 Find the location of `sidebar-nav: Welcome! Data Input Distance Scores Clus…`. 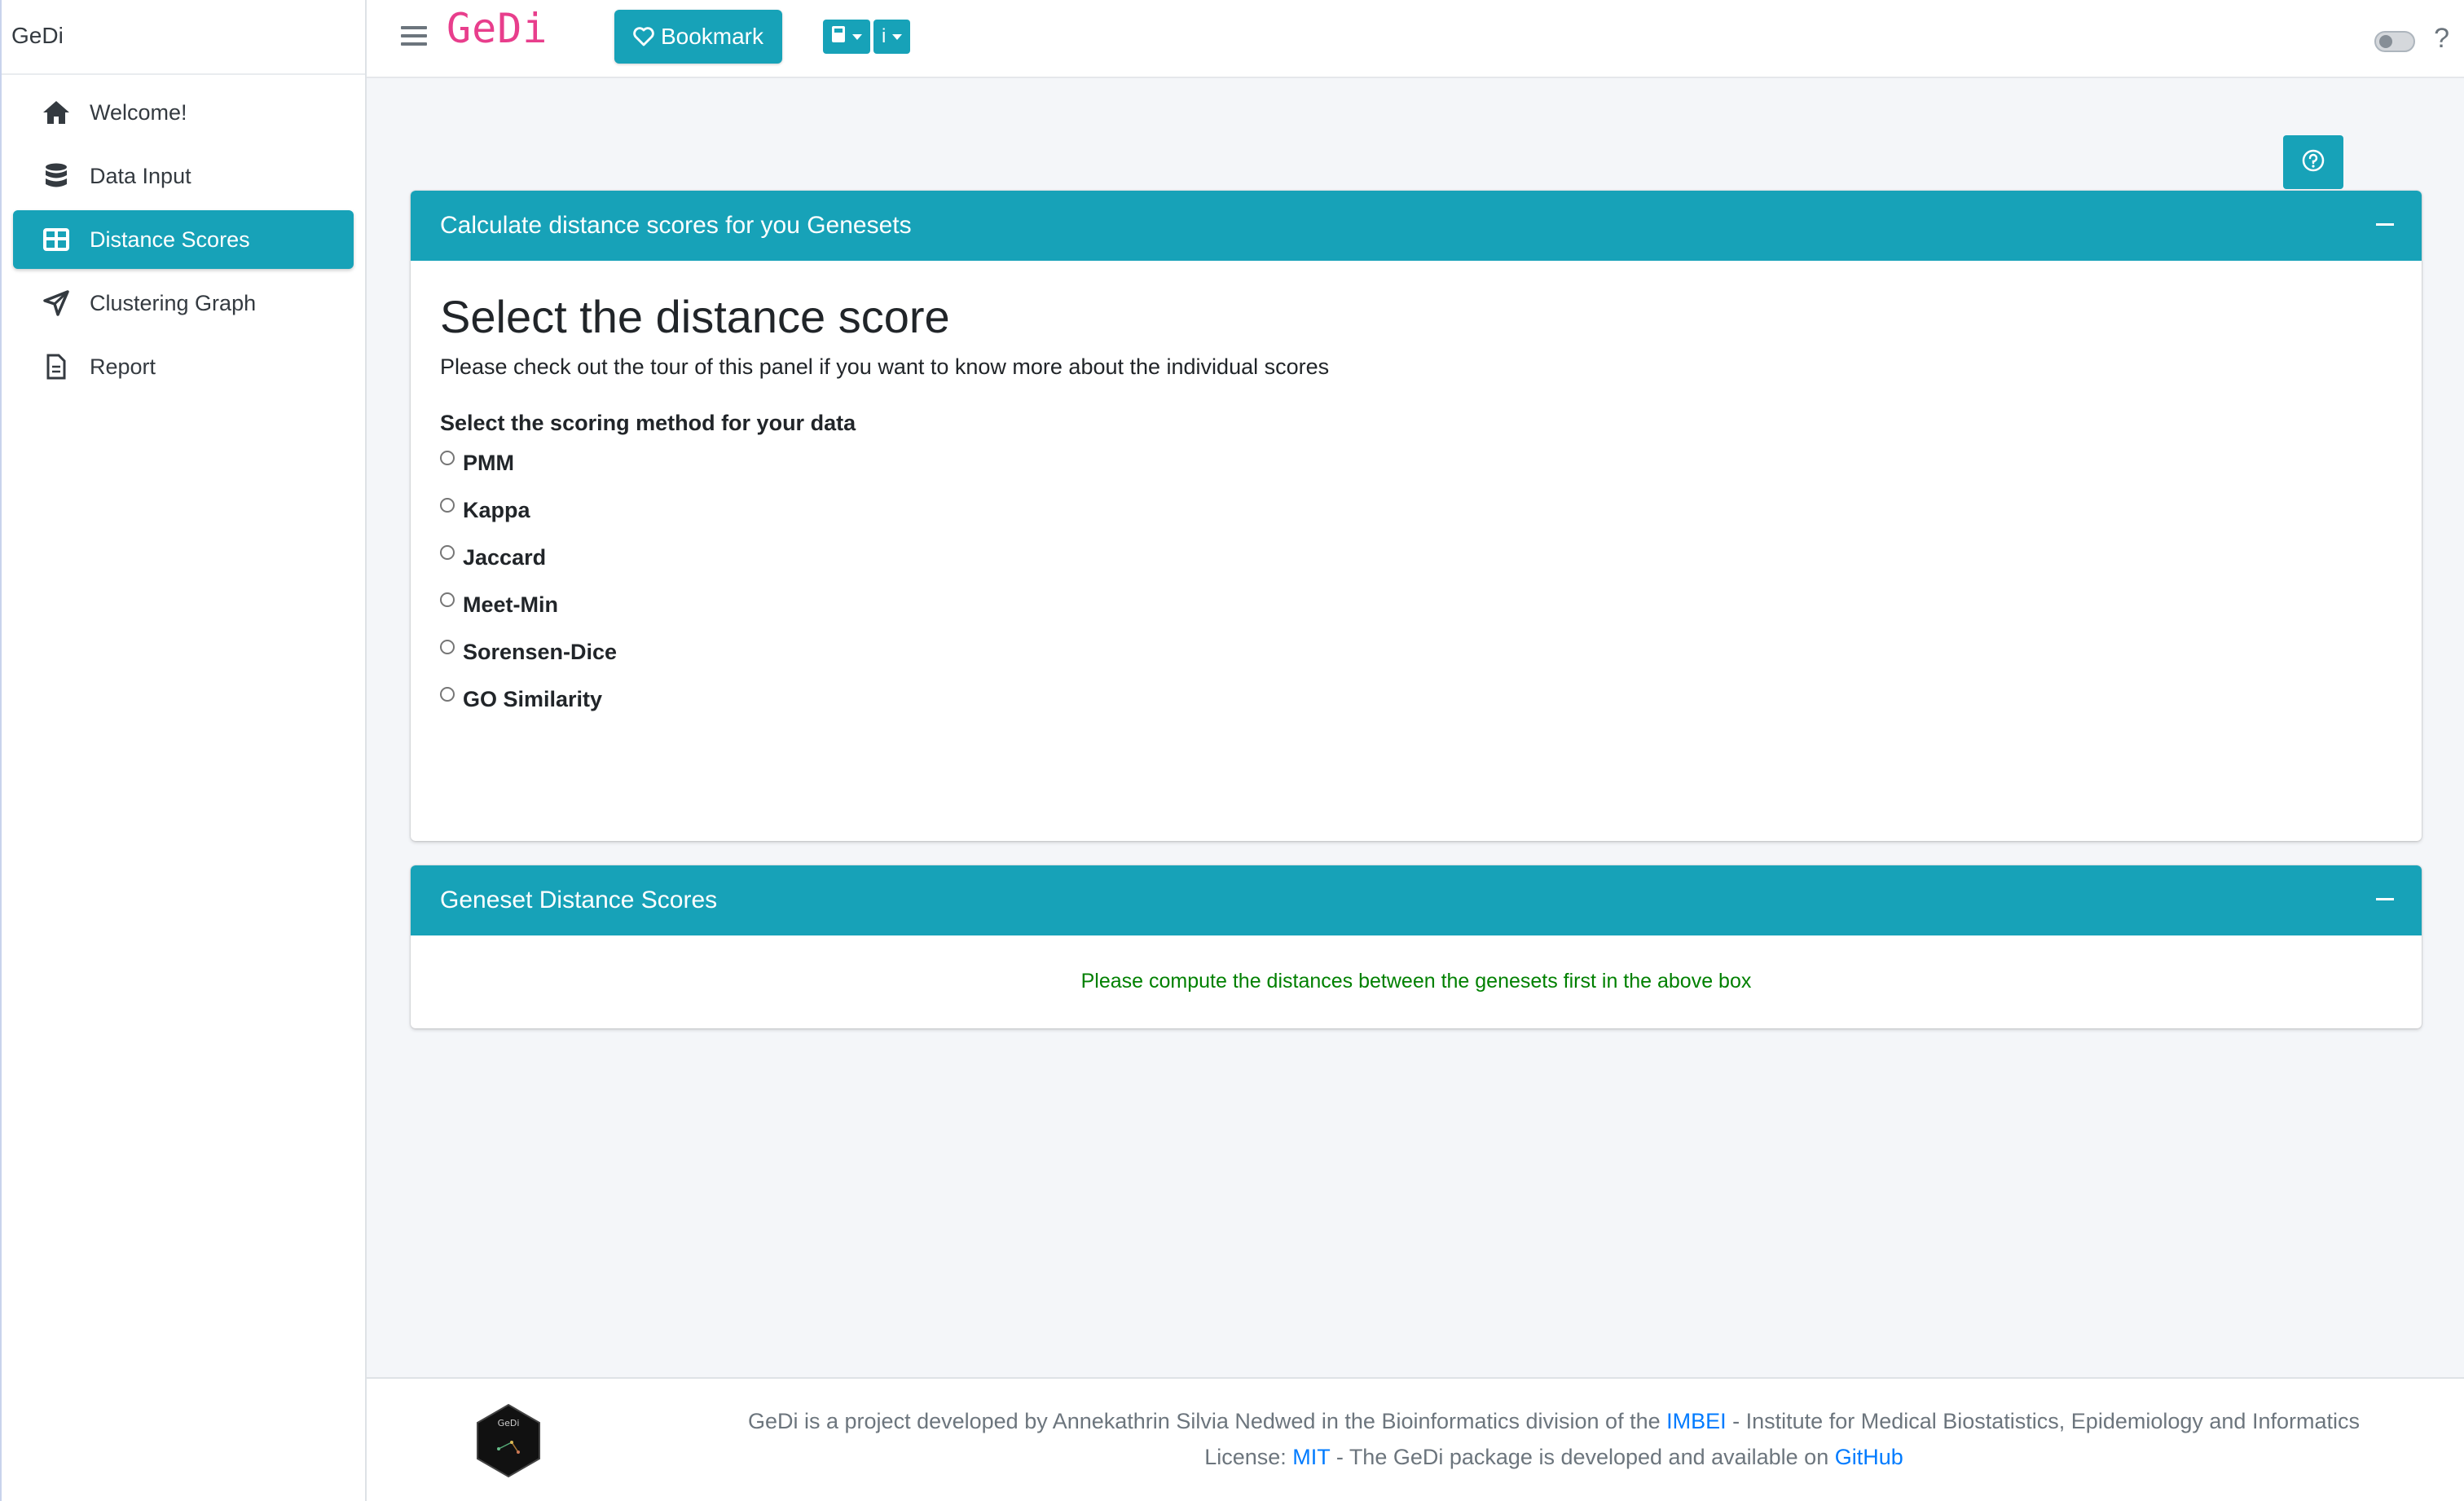

sidebar-nav: Welcome! Data Input Distance Scores Clus… is located at coordinates (183, 242).